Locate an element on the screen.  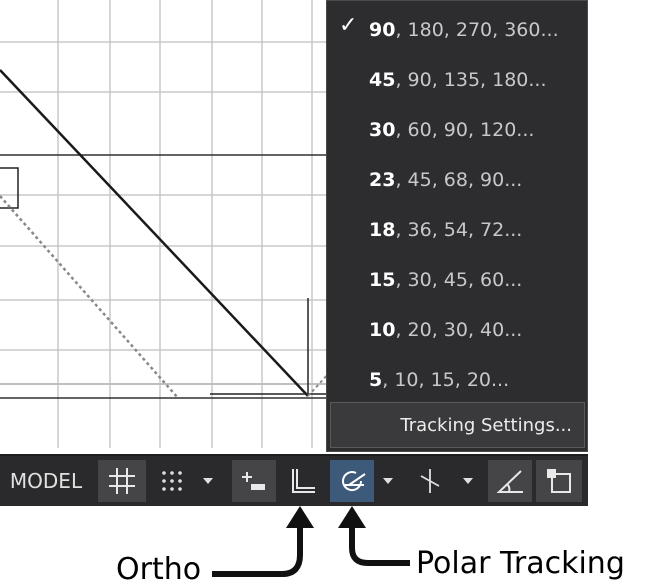
status-bar: MODEL is located at coordinates (294, 480).